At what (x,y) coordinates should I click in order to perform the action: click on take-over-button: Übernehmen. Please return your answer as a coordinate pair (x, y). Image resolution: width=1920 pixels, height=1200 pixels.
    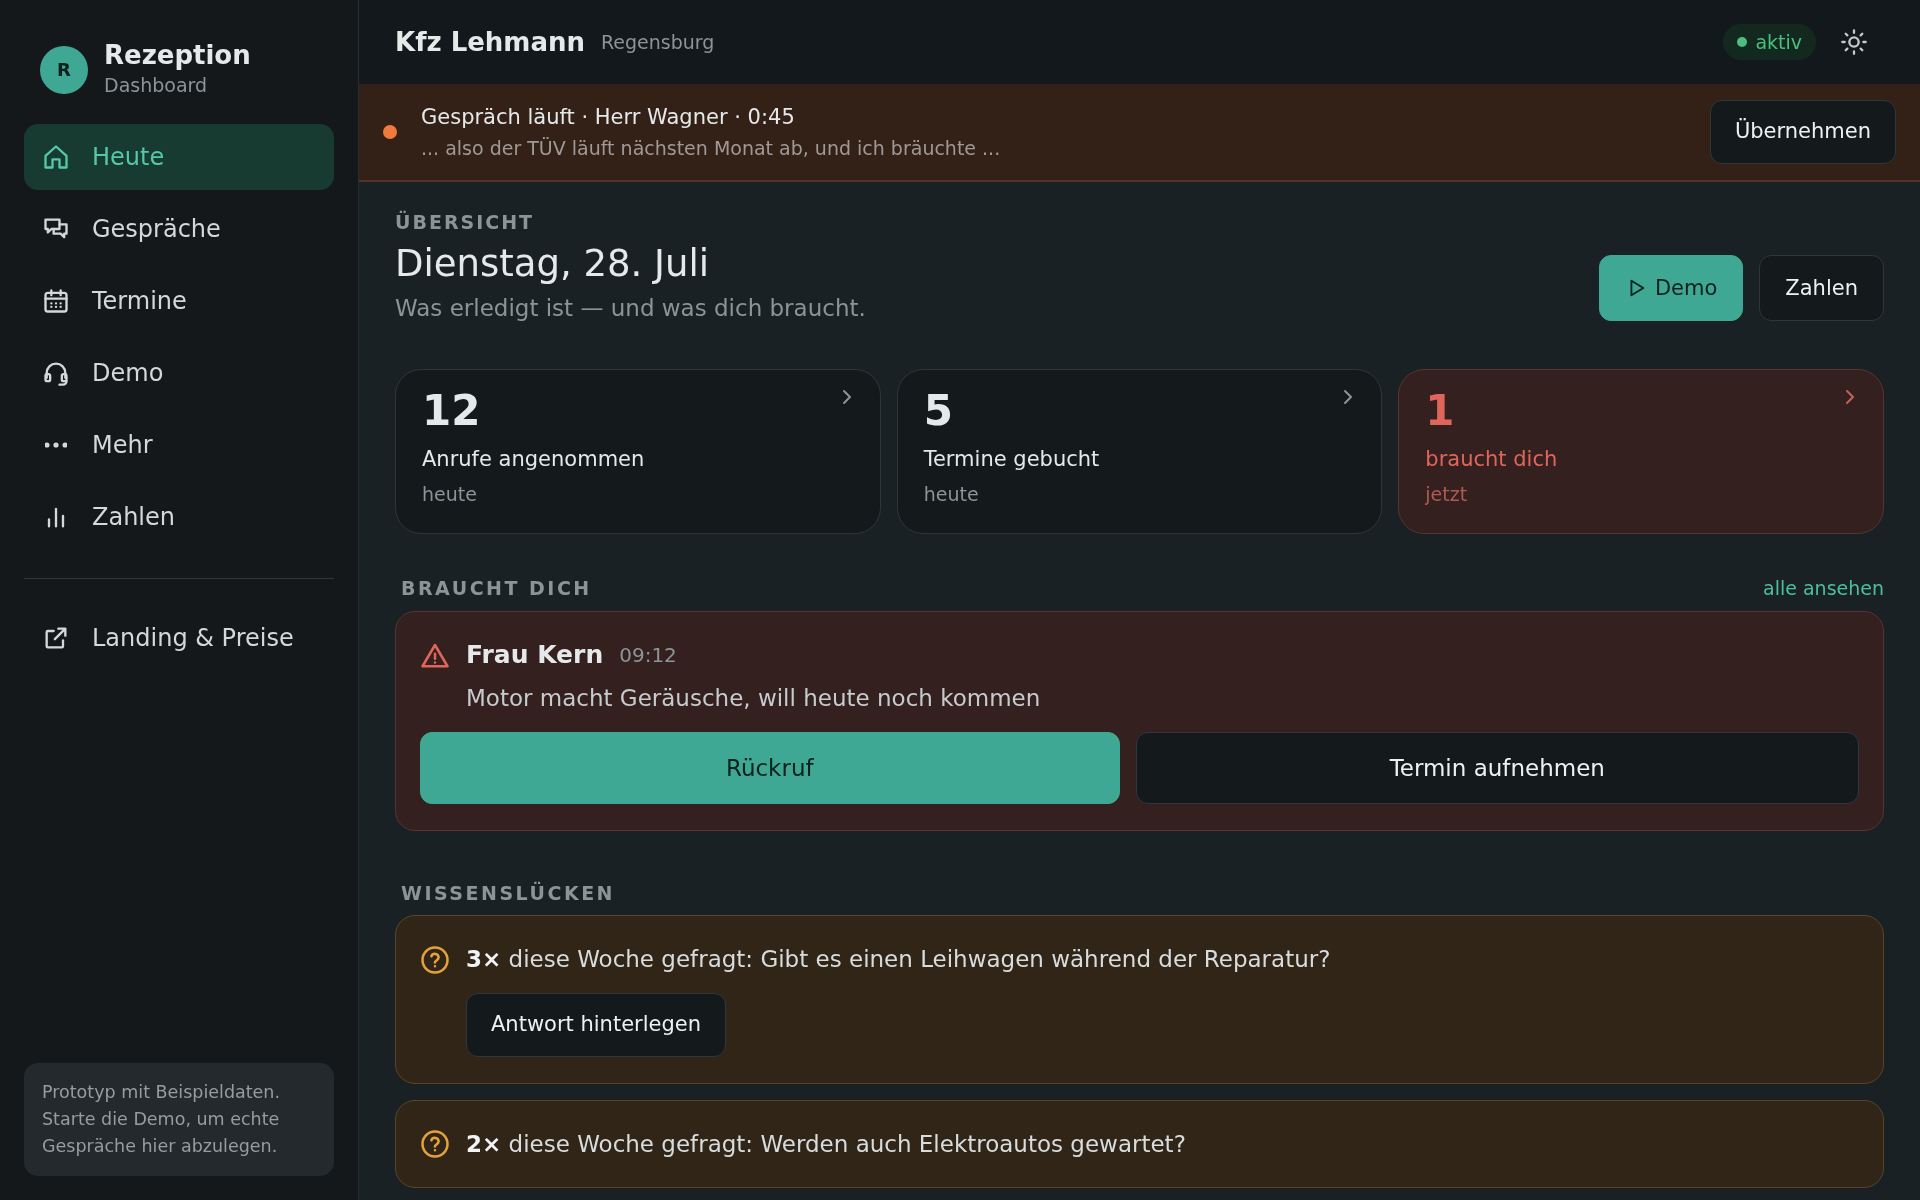
    Looking at the image, I should click on (1802, 132).